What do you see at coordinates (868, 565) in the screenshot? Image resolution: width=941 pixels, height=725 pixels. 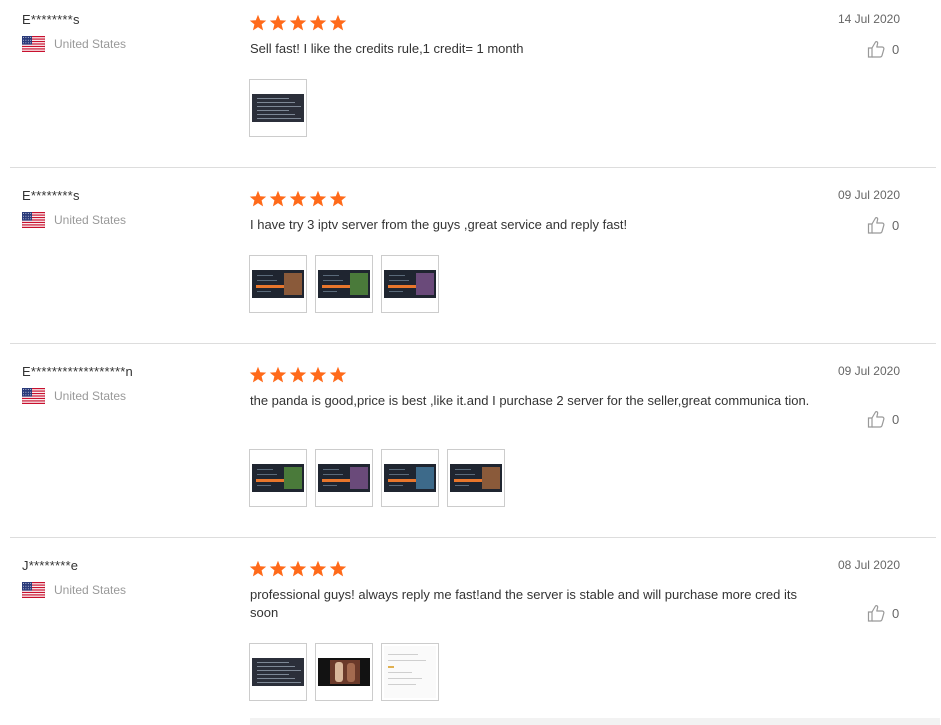 I see `review-date: 08 Jul 2020` at bounding box center [868, 565].